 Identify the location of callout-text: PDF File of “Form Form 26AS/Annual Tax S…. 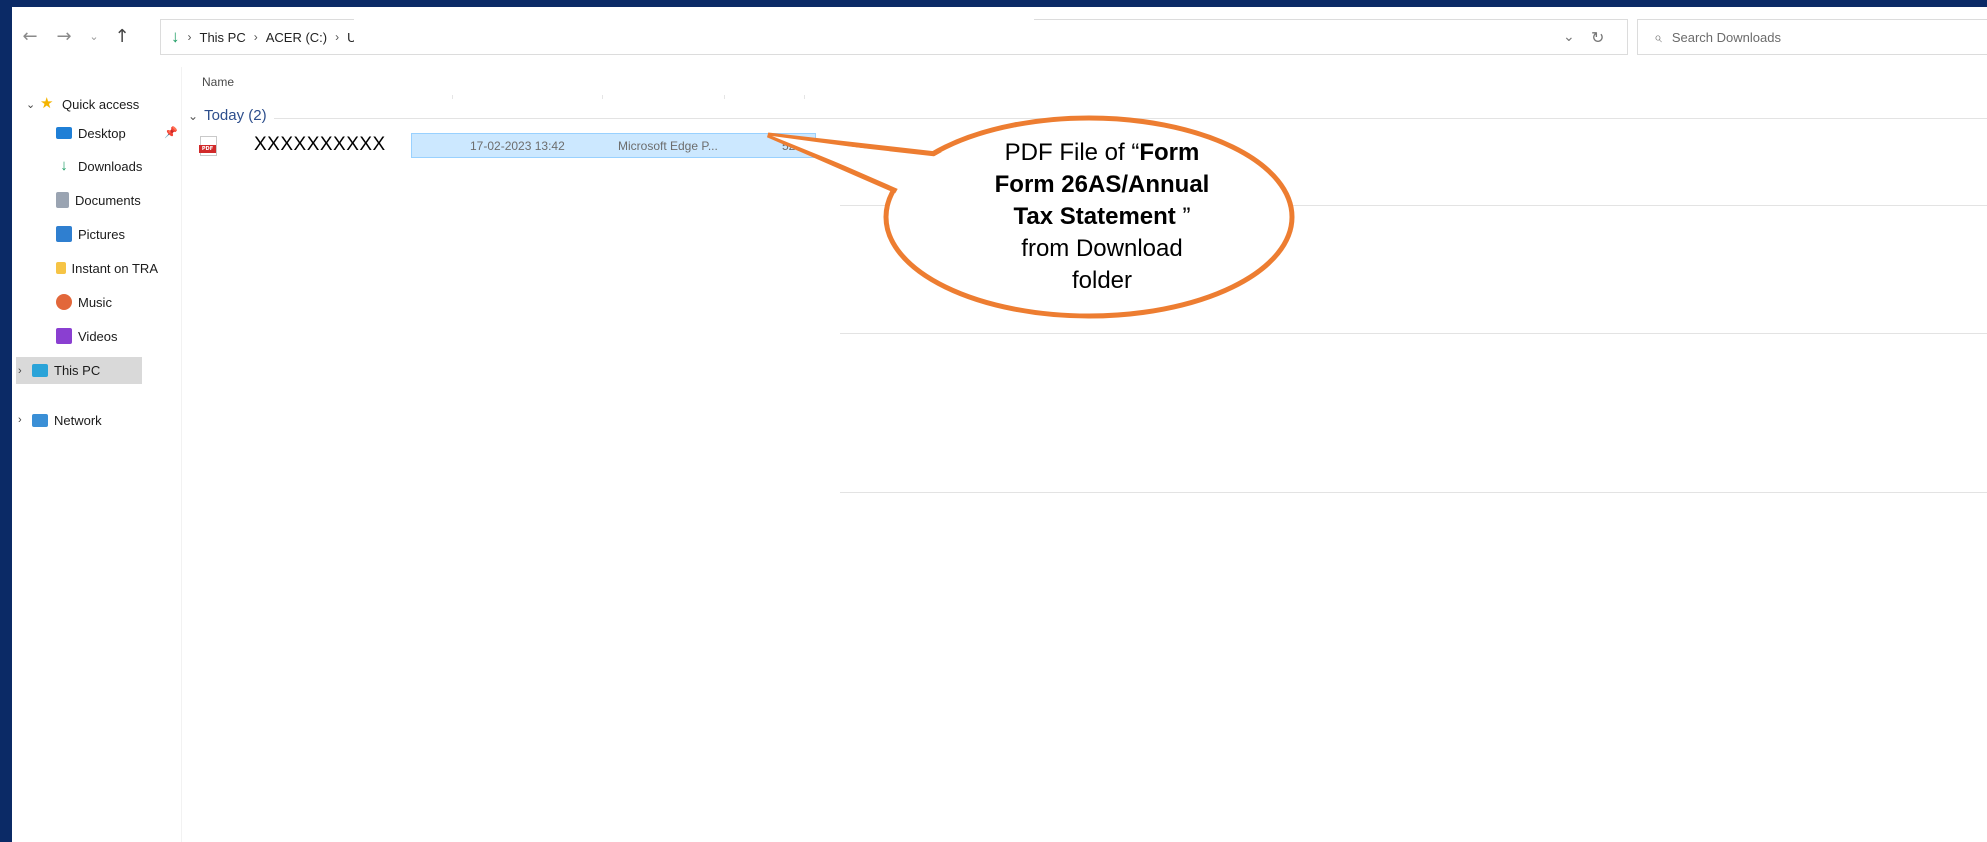
(1102, 216).